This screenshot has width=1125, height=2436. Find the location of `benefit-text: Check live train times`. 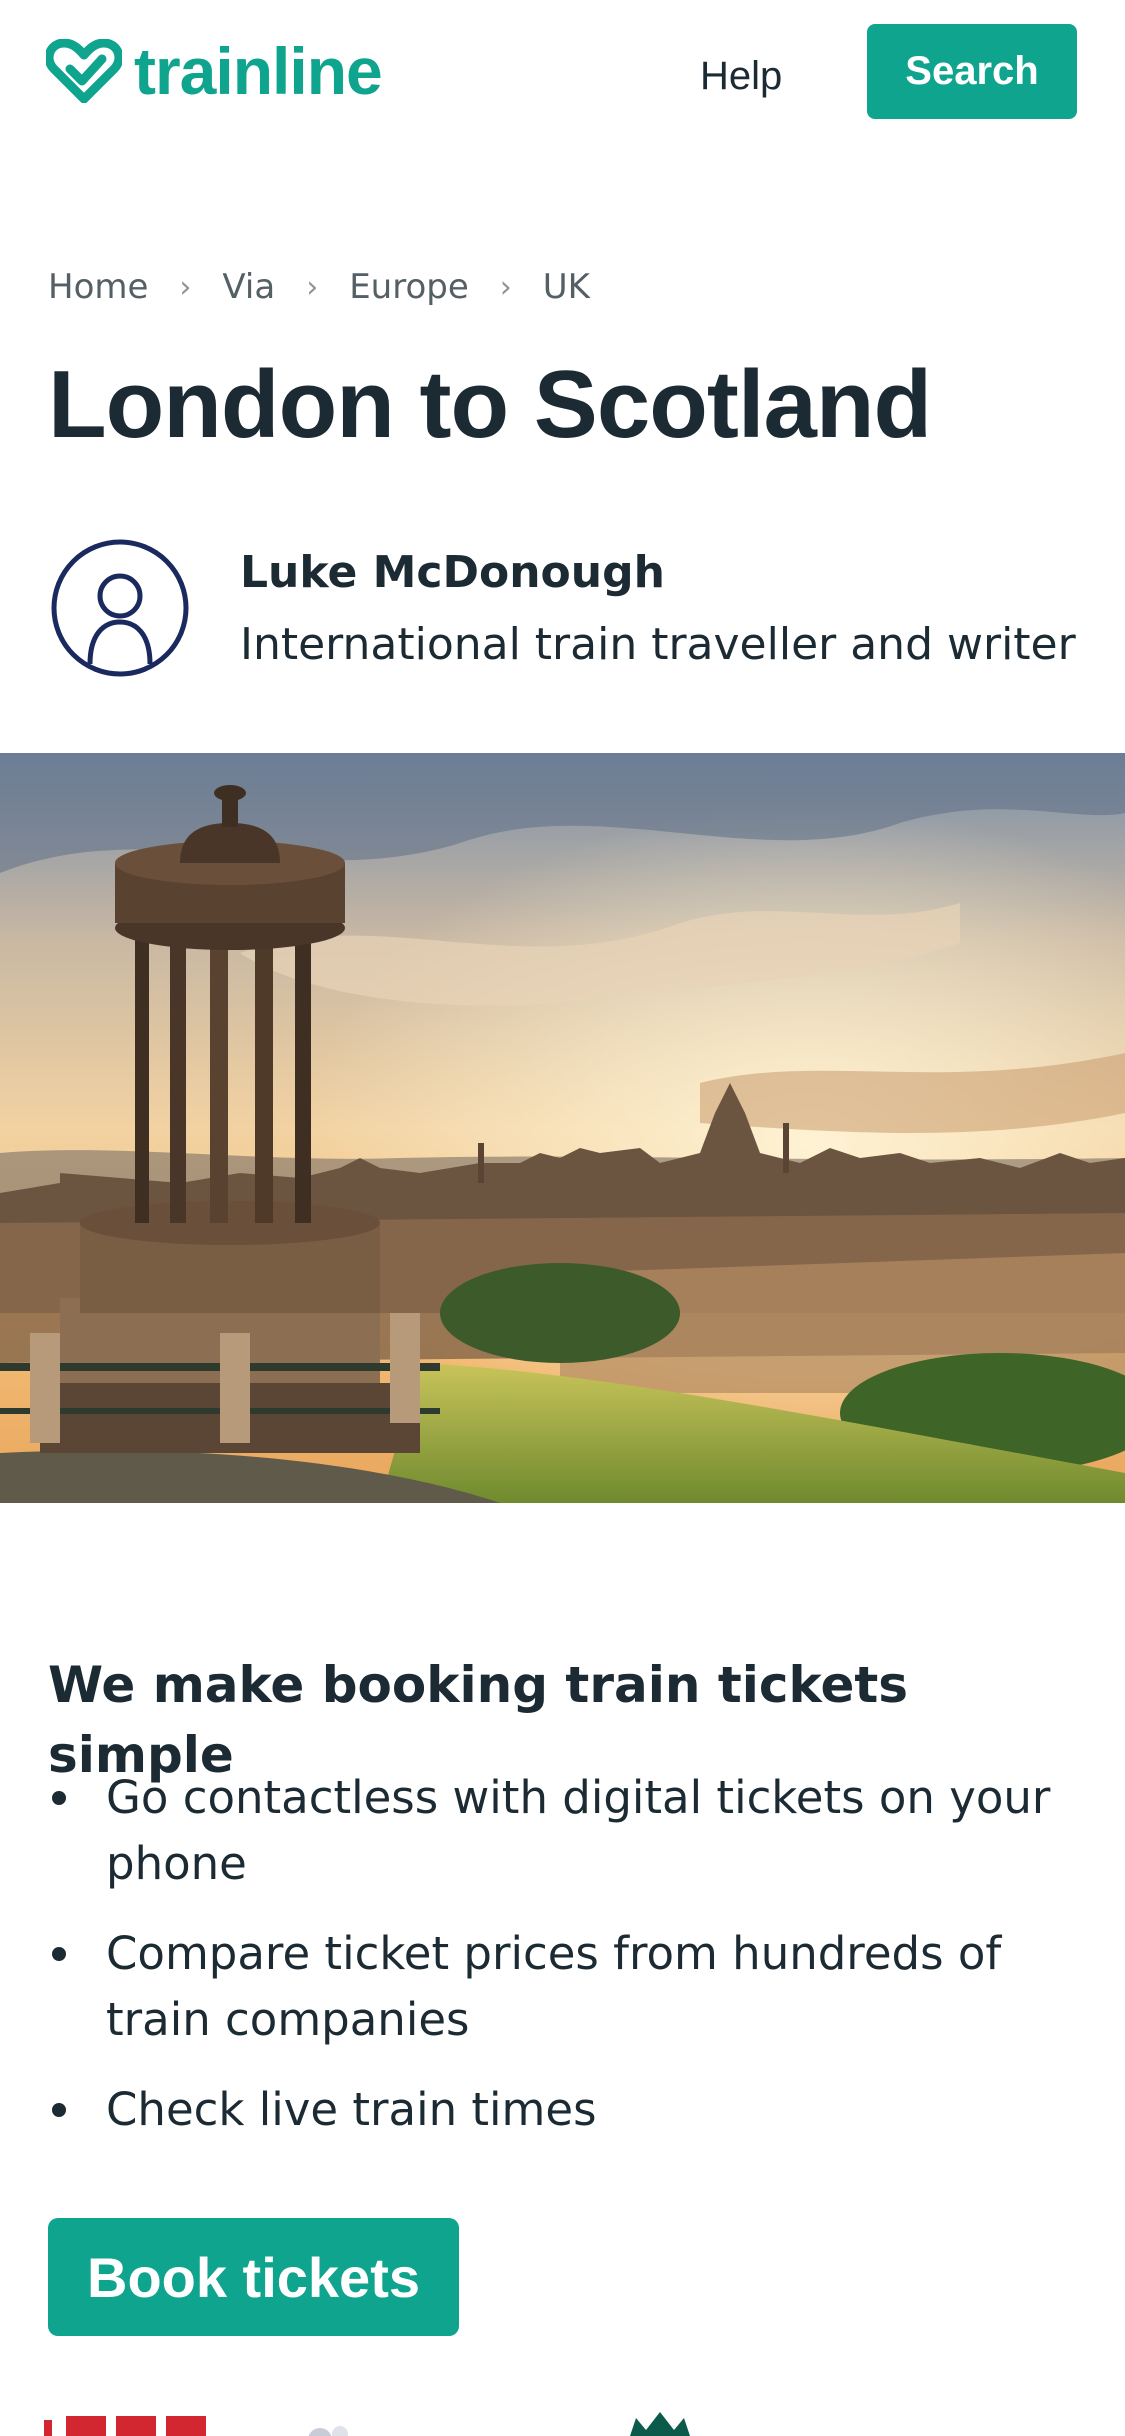

benefit-text: Check live train times is located at coordinates (351, 2109).